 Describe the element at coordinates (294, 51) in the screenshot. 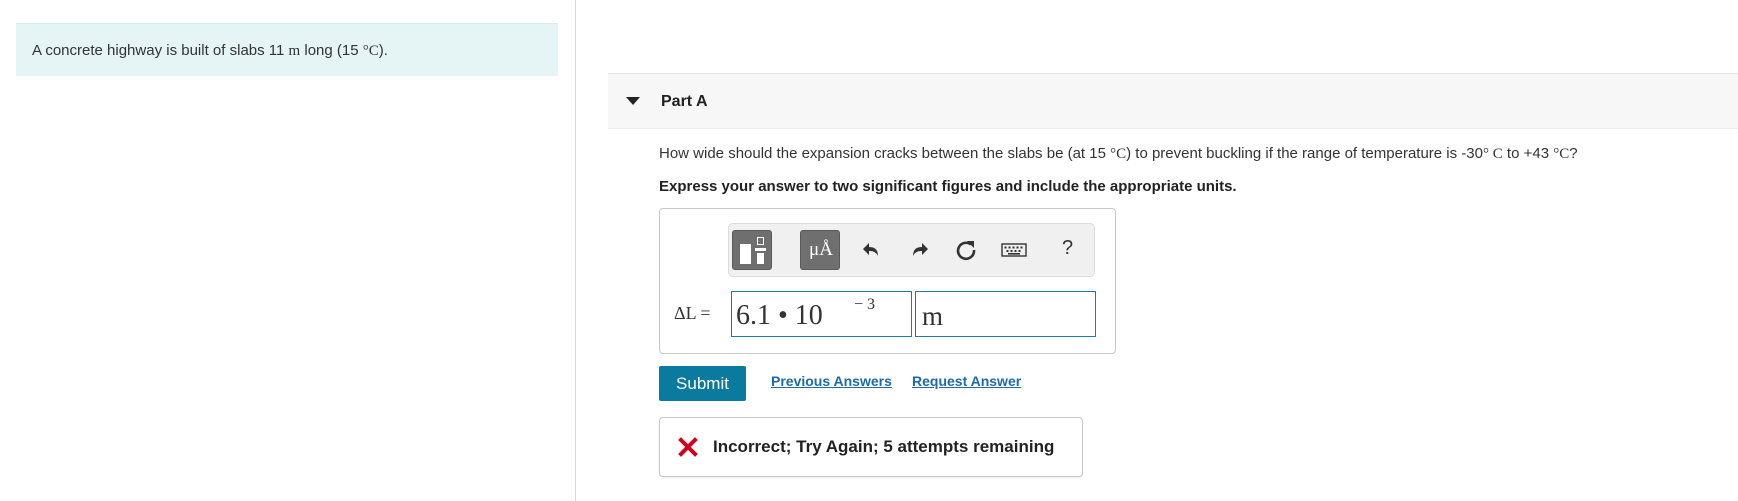

I see `problem-length-unit: m` at that location.